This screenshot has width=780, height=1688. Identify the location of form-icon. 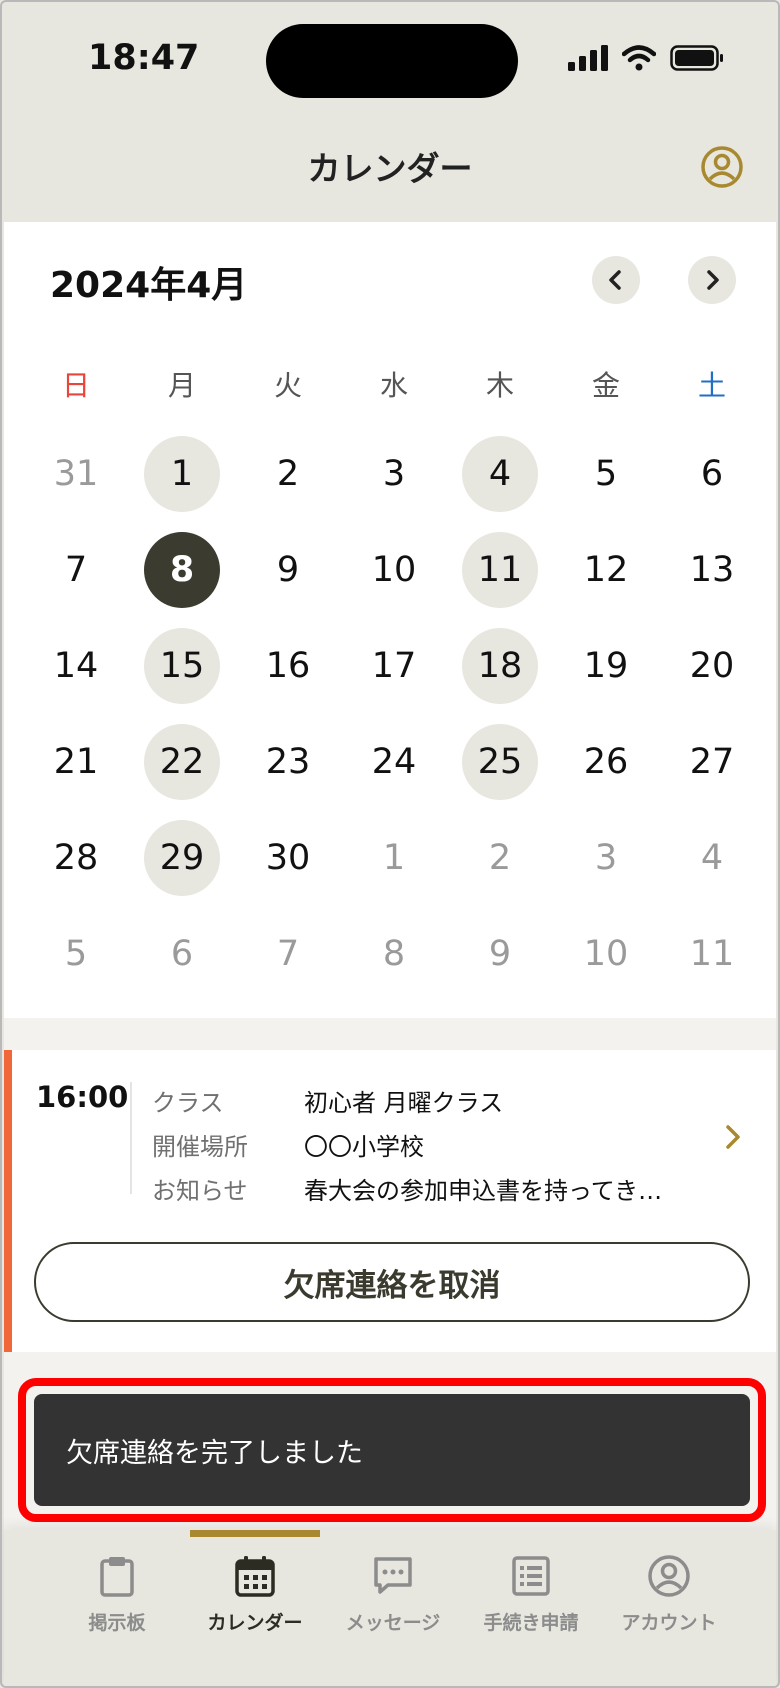
(531, 1576).